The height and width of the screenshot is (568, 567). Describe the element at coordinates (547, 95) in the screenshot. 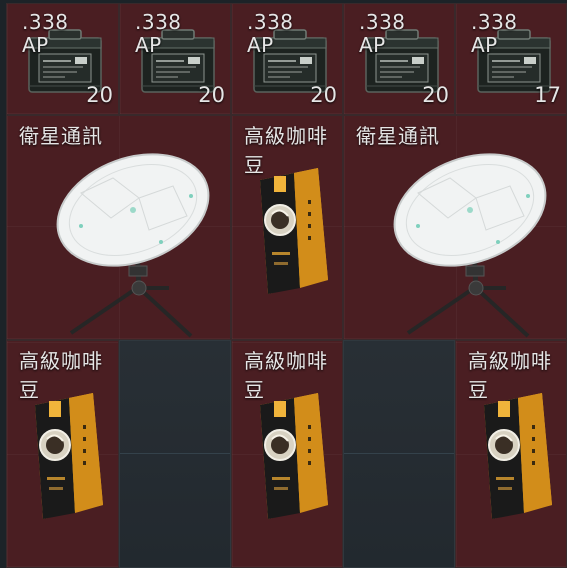

I see `stack-count: 17` at that location.